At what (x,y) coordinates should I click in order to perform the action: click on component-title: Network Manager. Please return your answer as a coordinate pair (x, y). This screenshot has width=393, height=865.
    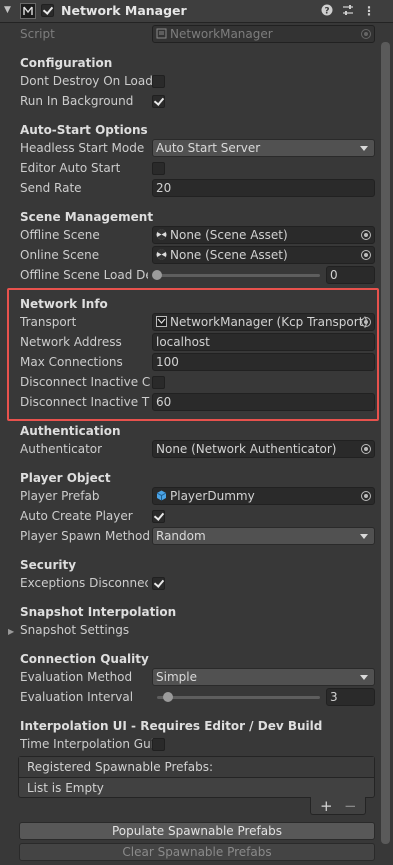
    Looking at the image, I should click on (124, 10).